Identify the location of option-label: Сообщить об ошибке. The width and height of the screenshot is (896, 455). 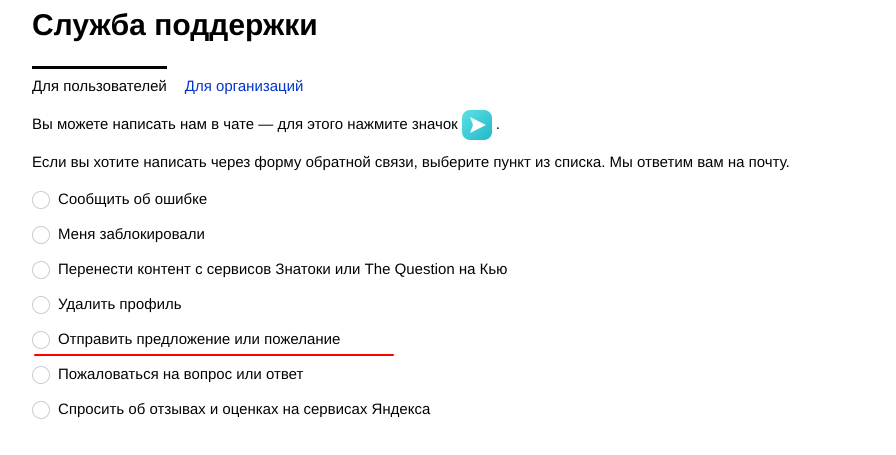
(133, 199).